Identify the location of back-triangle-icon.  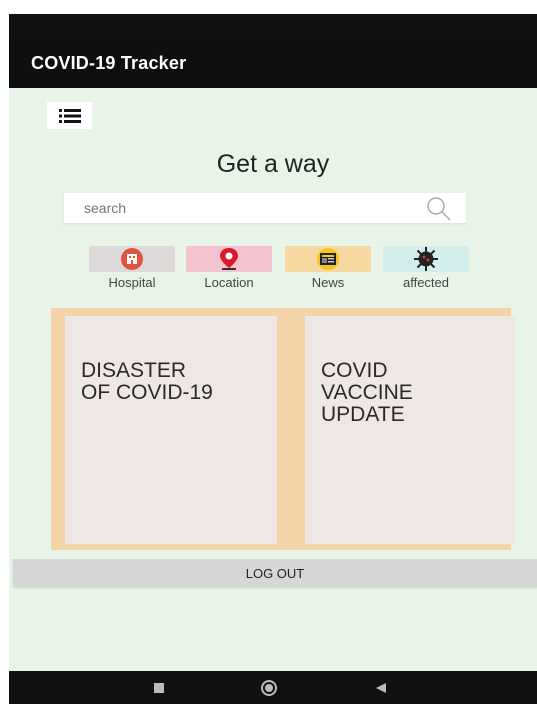
(381, 687).